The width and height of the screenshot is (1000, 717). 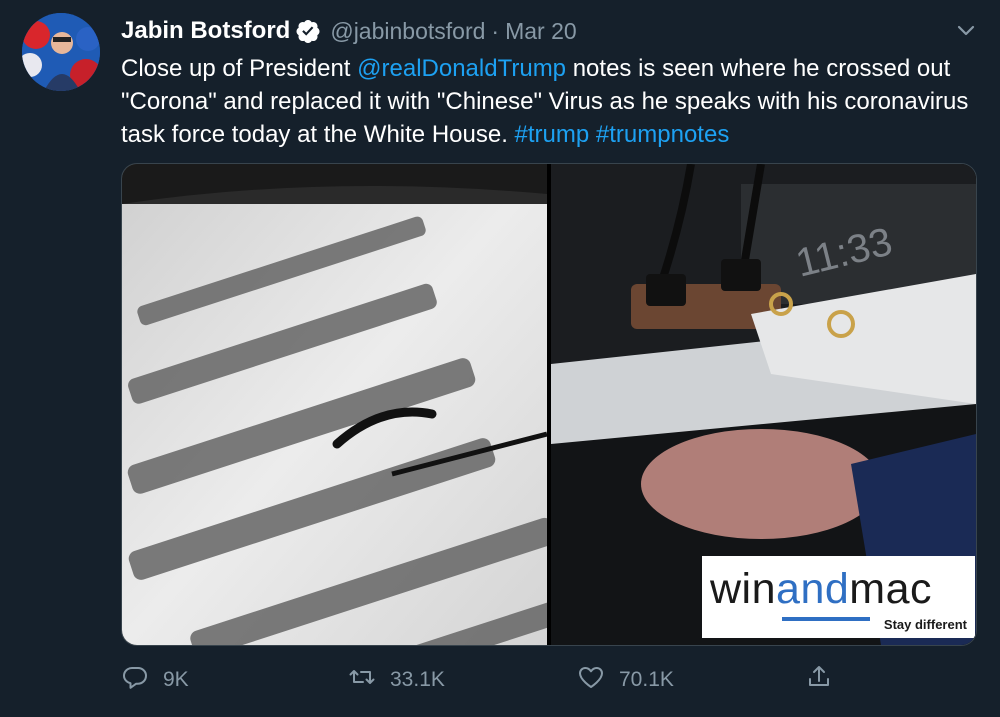 What do you see at coordinates (592, 134) in the screenshot?
I see `text-space` at bounding box center [592, 134].